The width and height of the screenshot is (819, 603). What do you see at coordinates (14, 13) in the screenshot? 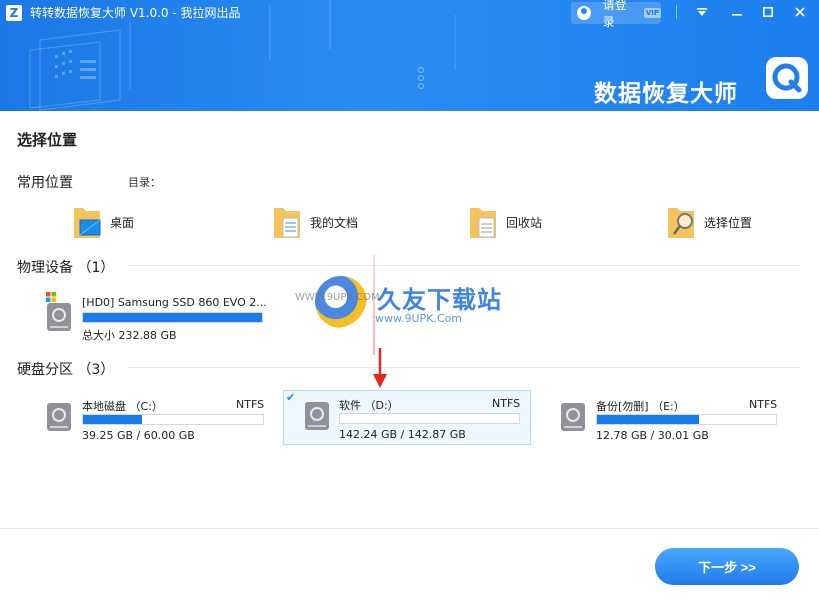
I see `app-logo: Z` at bounding box center [14, 13].